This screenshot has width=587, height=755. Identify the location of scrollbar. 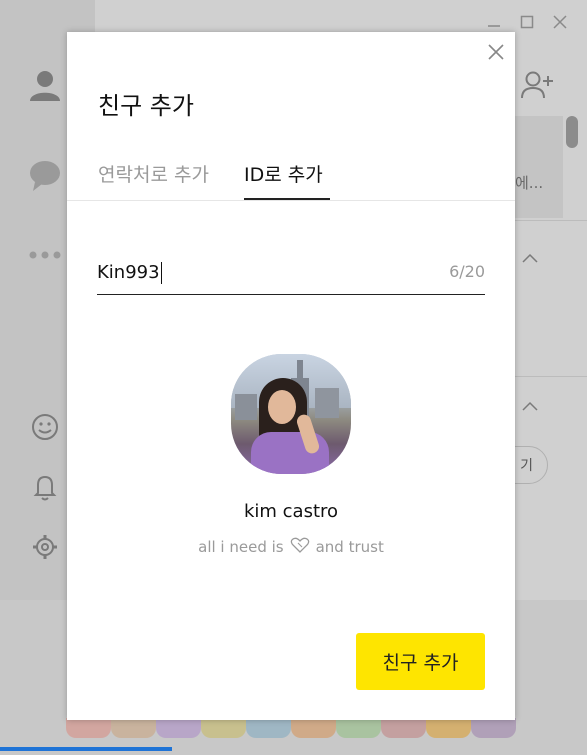
(572, 132).